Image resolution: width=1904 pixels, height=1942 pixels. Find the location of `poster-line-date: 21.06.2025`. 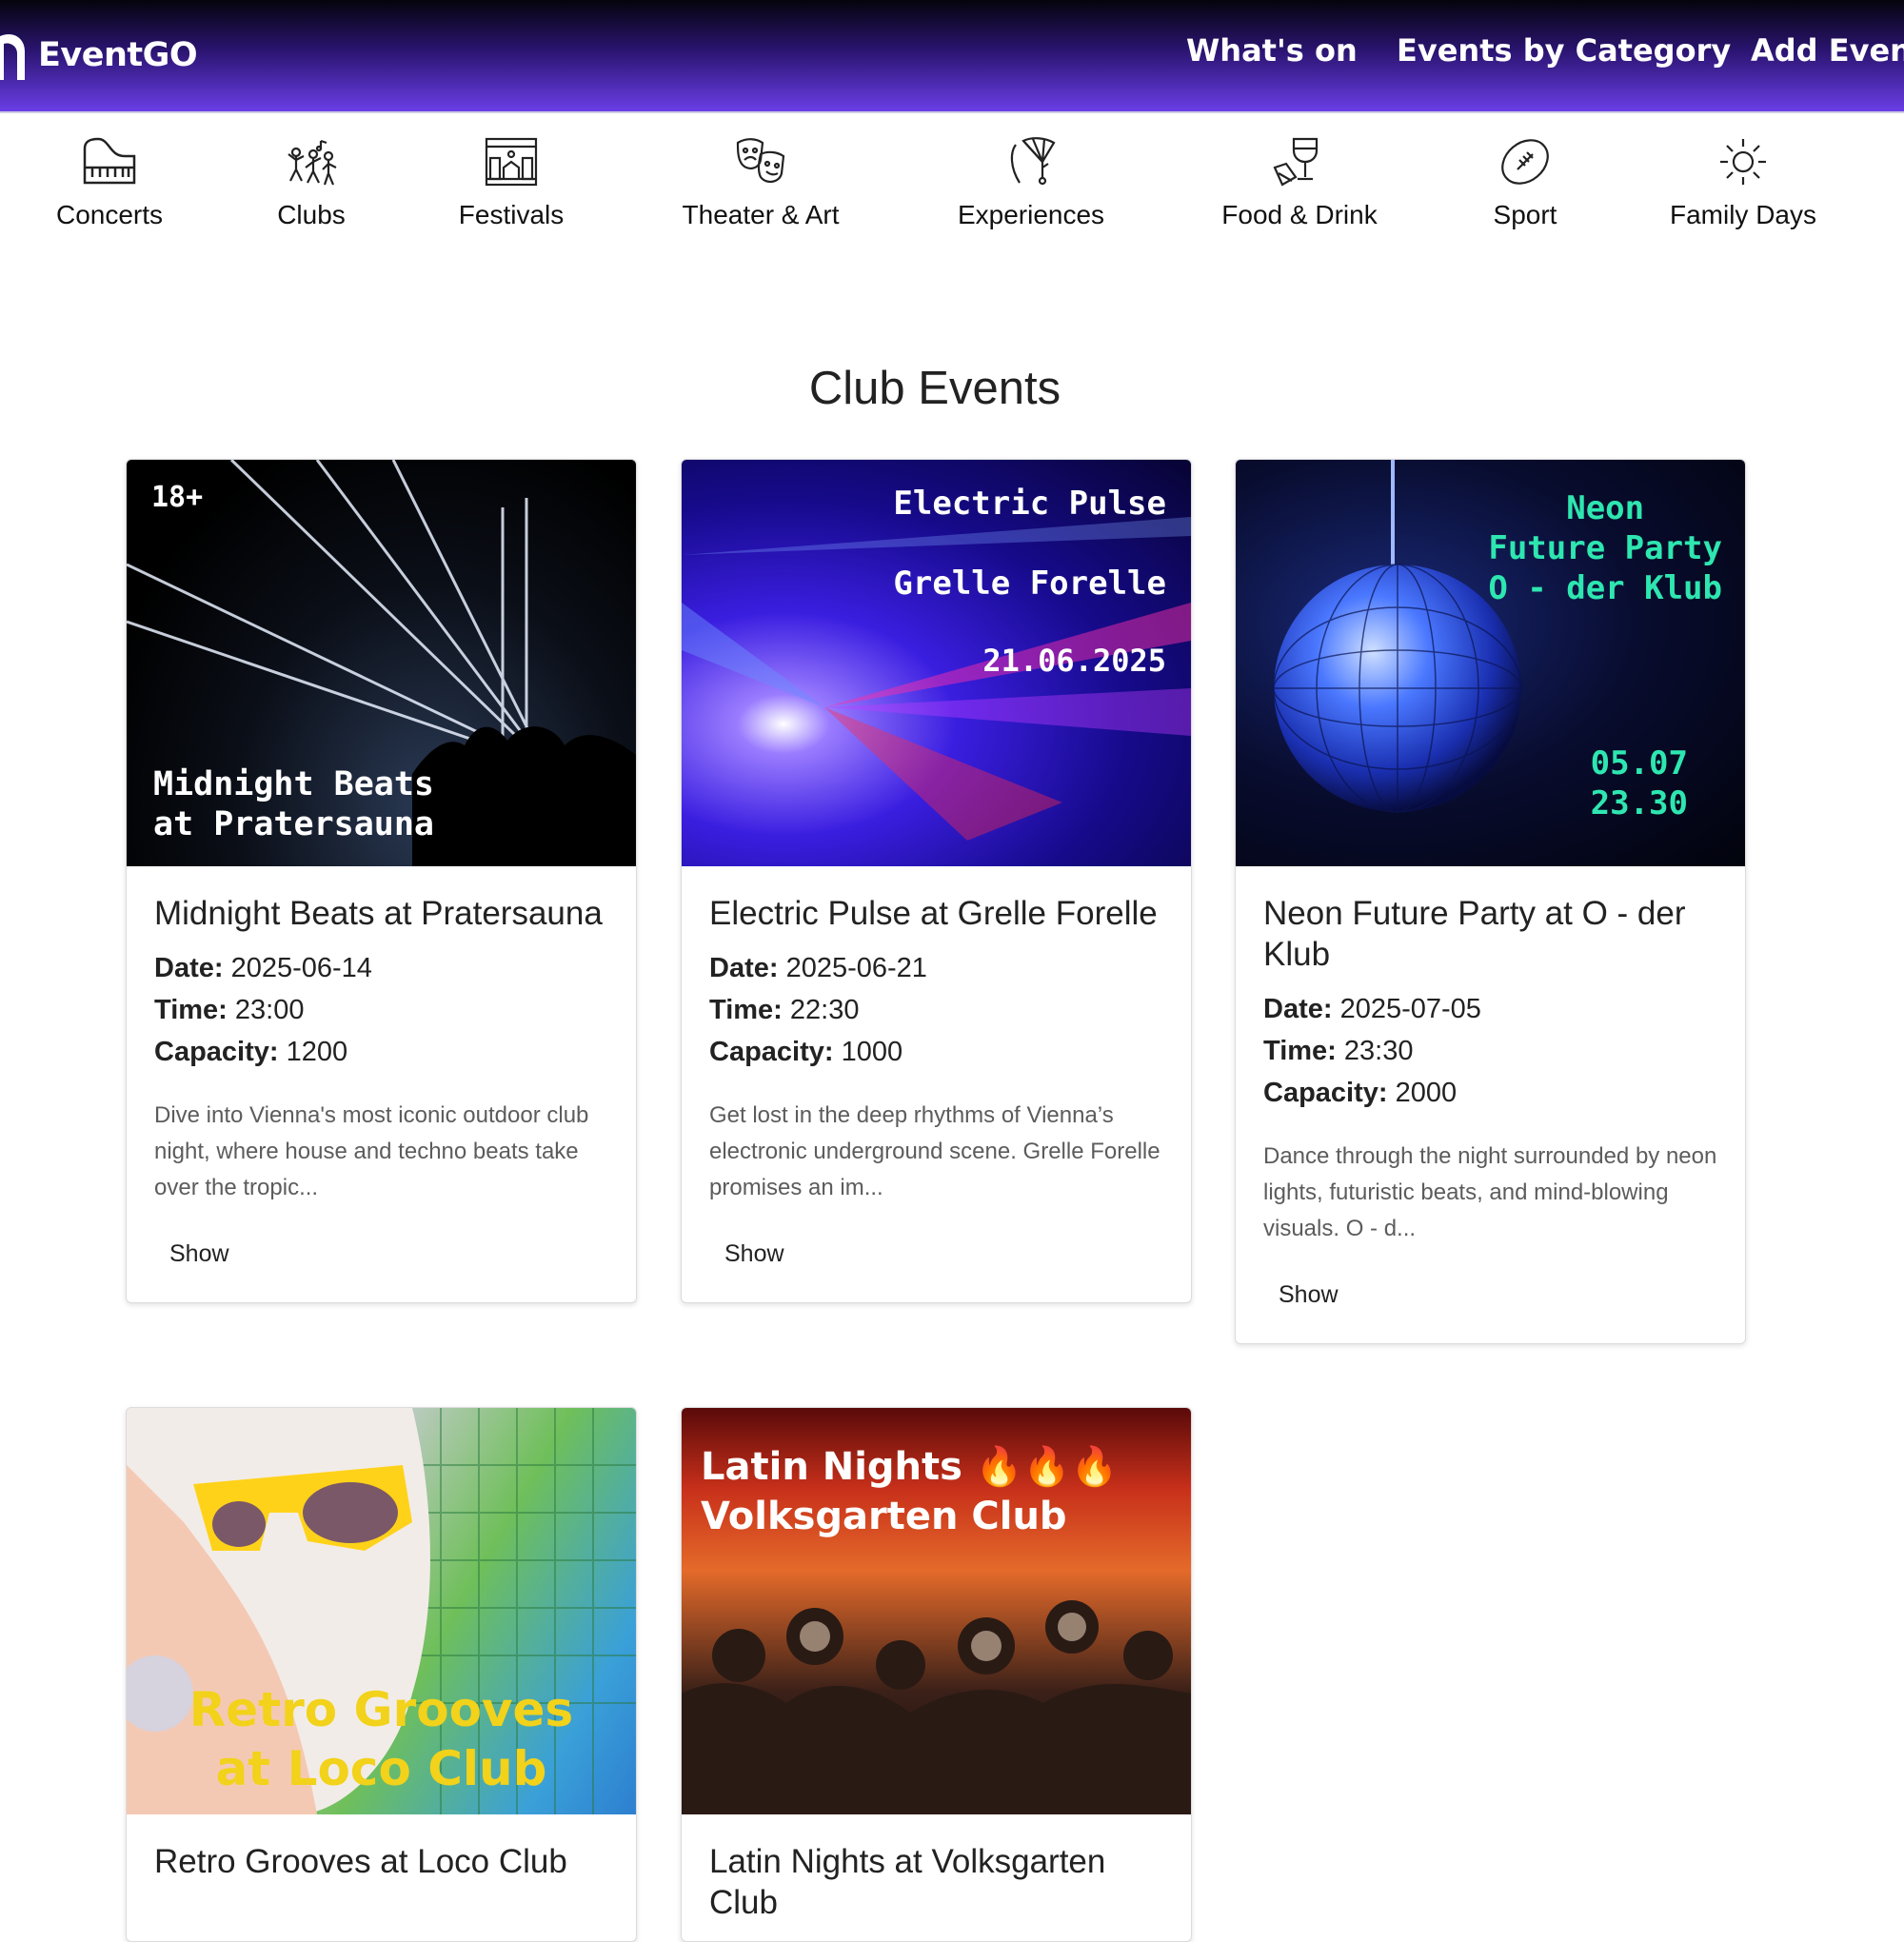

poster-line-date: 21.06.2025 is located at coordinates (1074, 661).